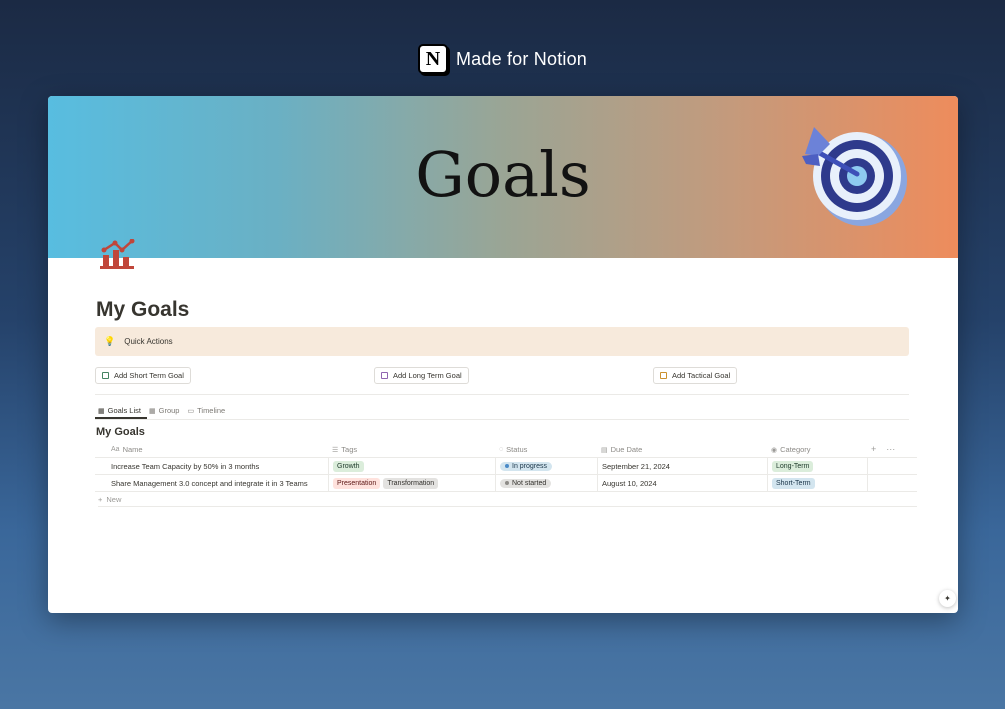  What do you see at coordinates (119, 410) in the screenshot?
I see `tab-goals-list: ▦ Goals List` at bounding box center [119, 410].